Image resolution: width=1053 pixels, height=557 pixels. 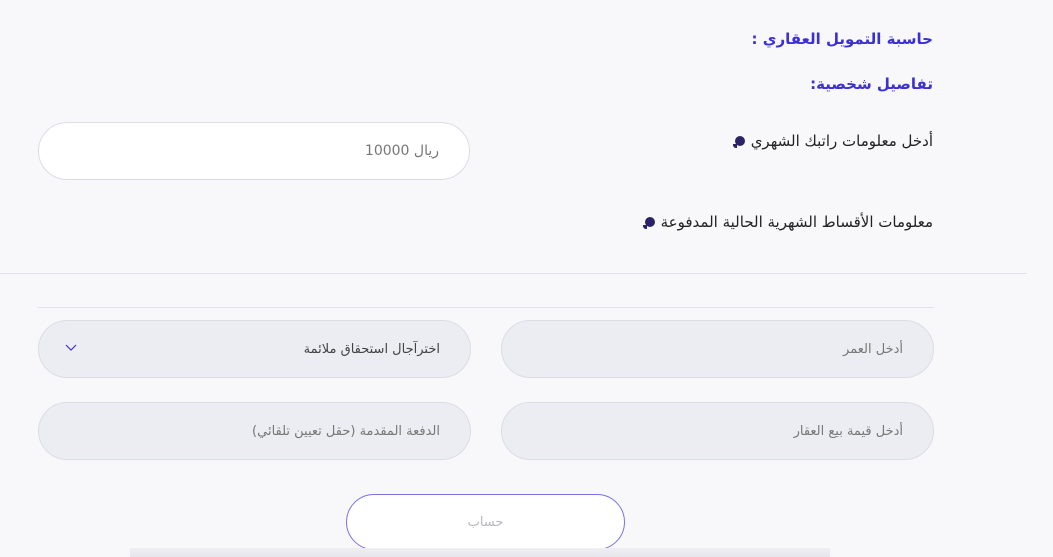 I want to click on salary-label-text: أدخل معلومات راتبك الشهري, so click(x=841, y=141).